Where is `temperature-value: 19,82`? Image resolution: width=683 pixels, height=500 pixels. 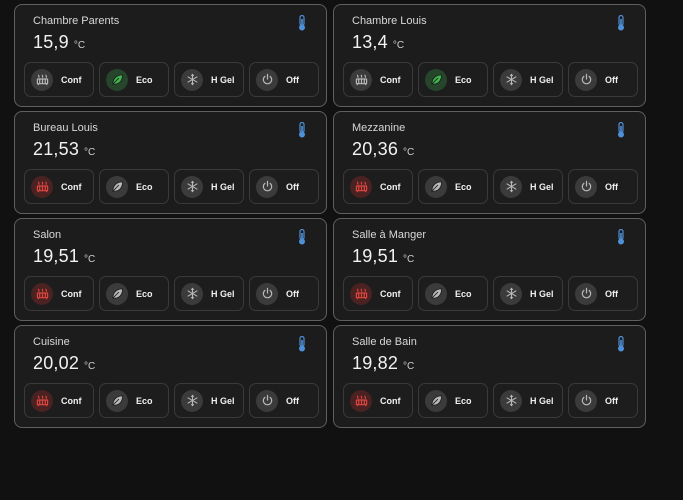
temperature-value: 19,82 is located at coordinates (375, 363).